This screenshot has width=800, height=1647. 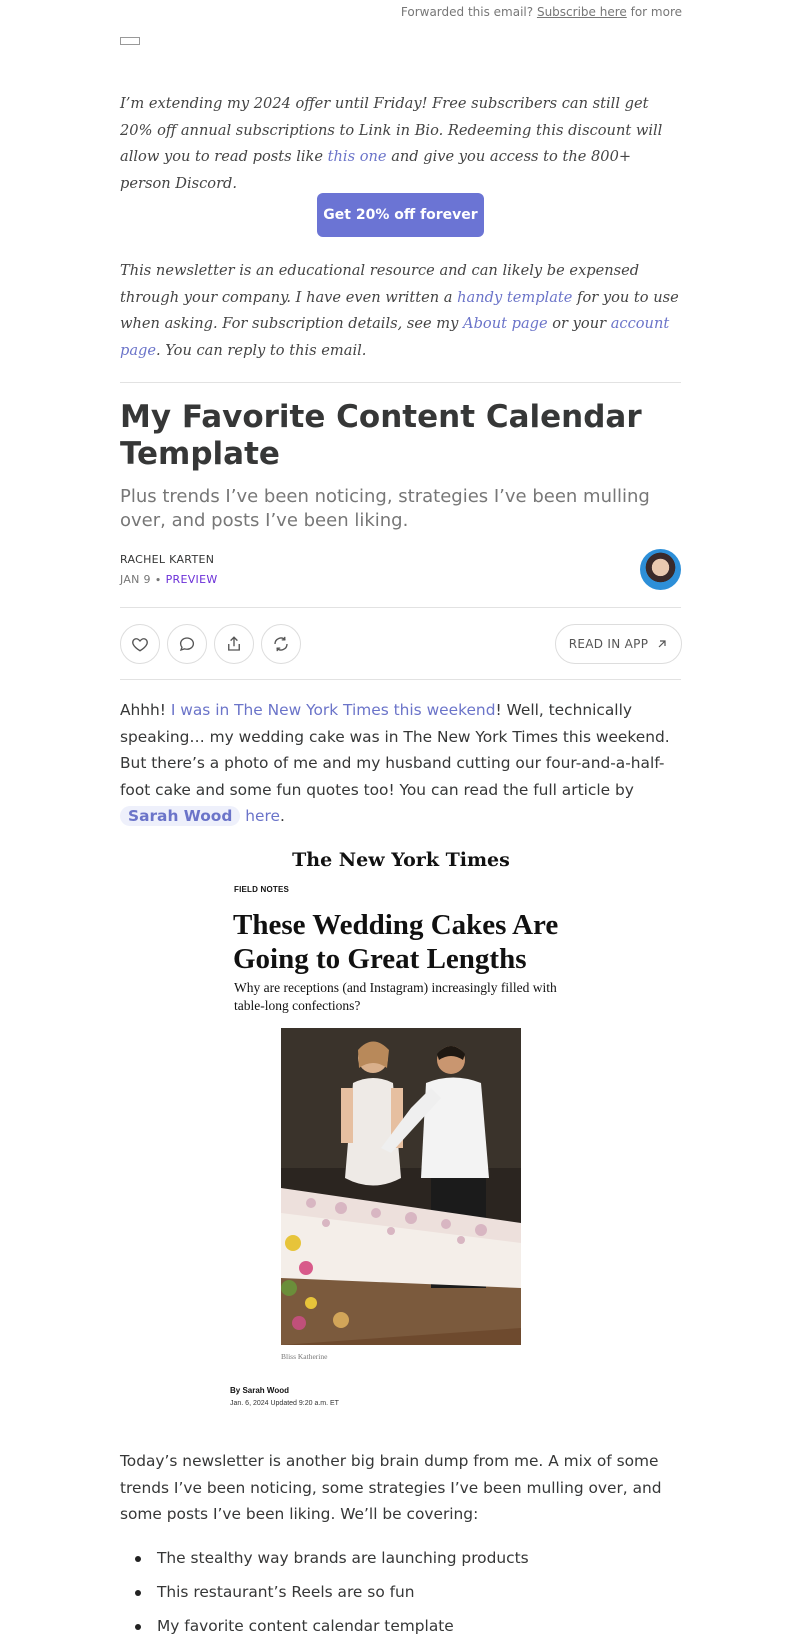 I want to click on list-item: This restaurant’s Reels are so fun, so click(x=400, y=1596).